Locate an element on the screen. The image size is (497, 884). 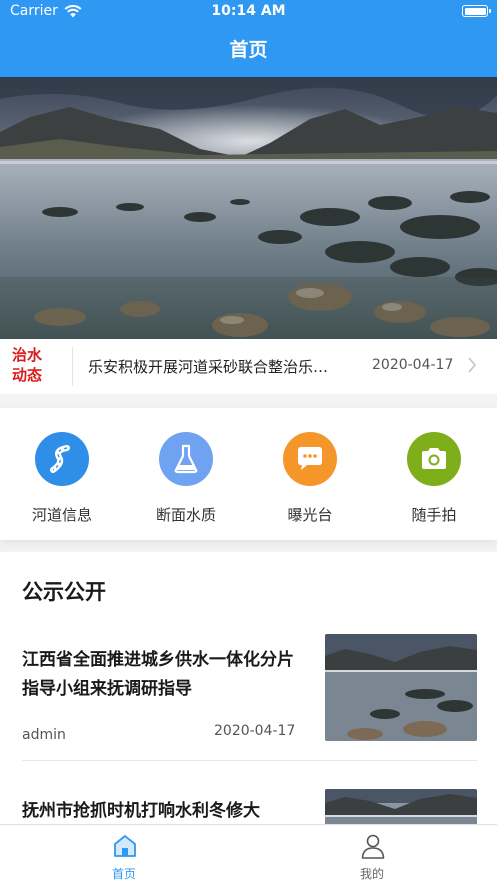
flask-icon is located at coordinates (186, 459).